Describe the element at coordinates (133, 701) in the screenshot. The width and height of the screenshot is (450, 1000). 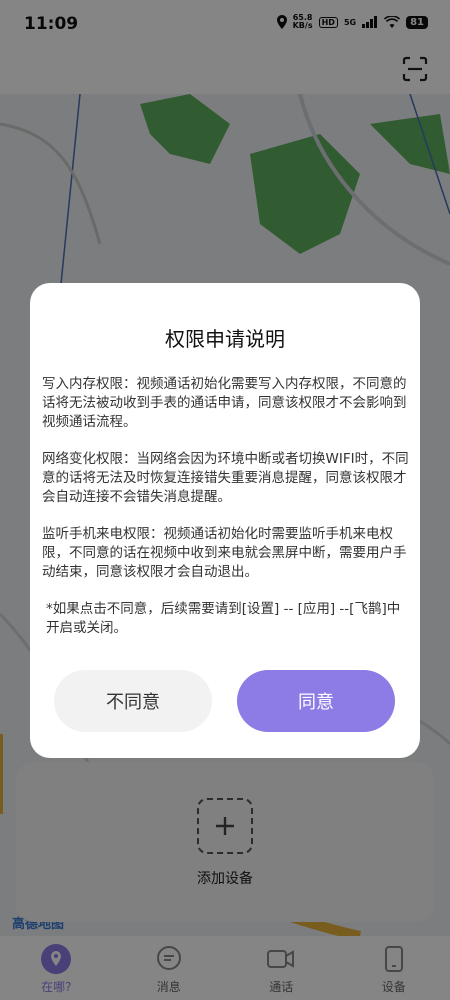
I see `disagree-button: 不同意` at that location.